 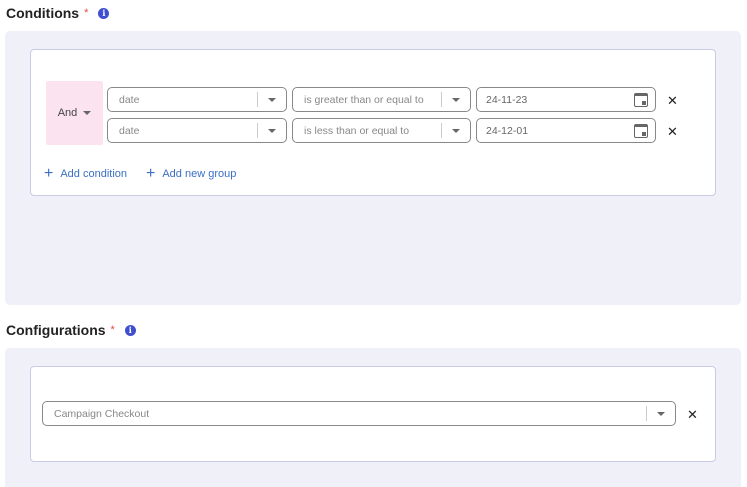 I want to click on condition-date-value: 24-12-01, so click(x=507, y=130).